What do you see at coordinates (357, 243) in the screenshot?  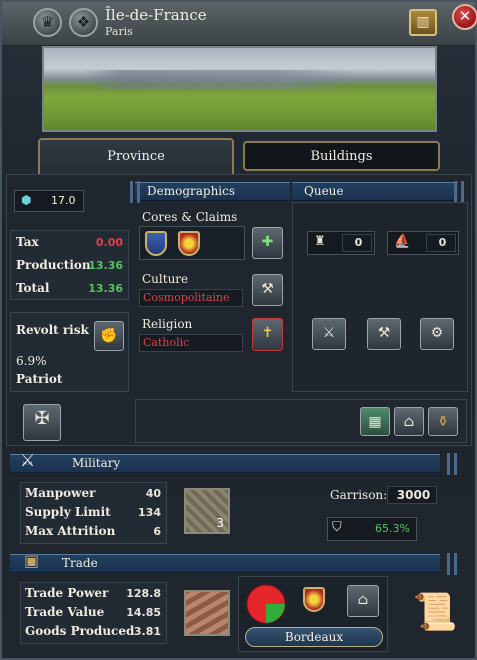 I see `land-units-count: 0` at bounding box center [357, 243].